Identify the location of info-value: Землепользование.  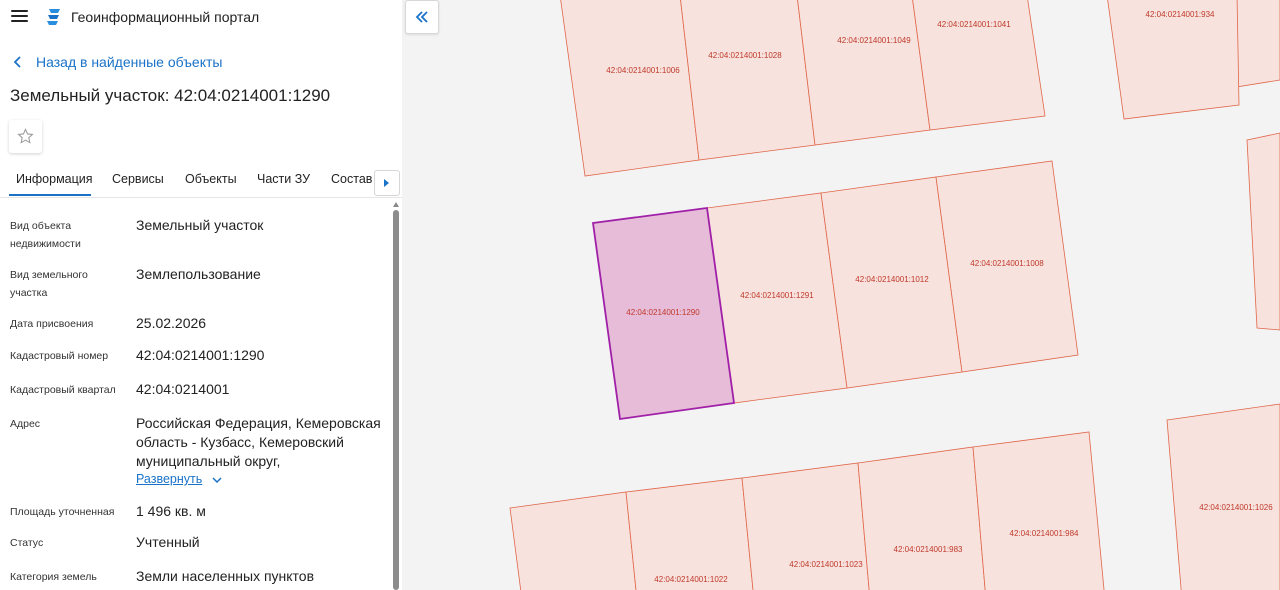
(198, 274).